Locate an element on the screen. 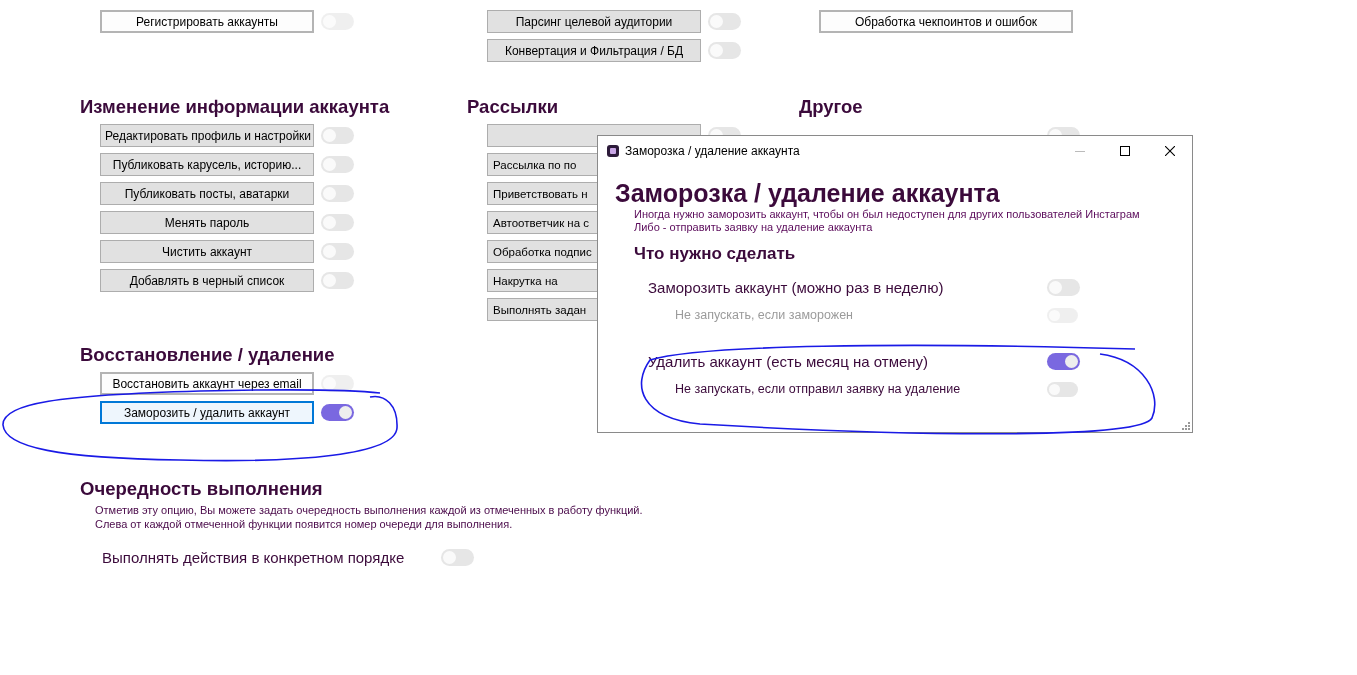 This screenshot has height=675, width=1357. dialog-heading: Заморозка / удаление аккаунта is located at coordinates (808, 193).